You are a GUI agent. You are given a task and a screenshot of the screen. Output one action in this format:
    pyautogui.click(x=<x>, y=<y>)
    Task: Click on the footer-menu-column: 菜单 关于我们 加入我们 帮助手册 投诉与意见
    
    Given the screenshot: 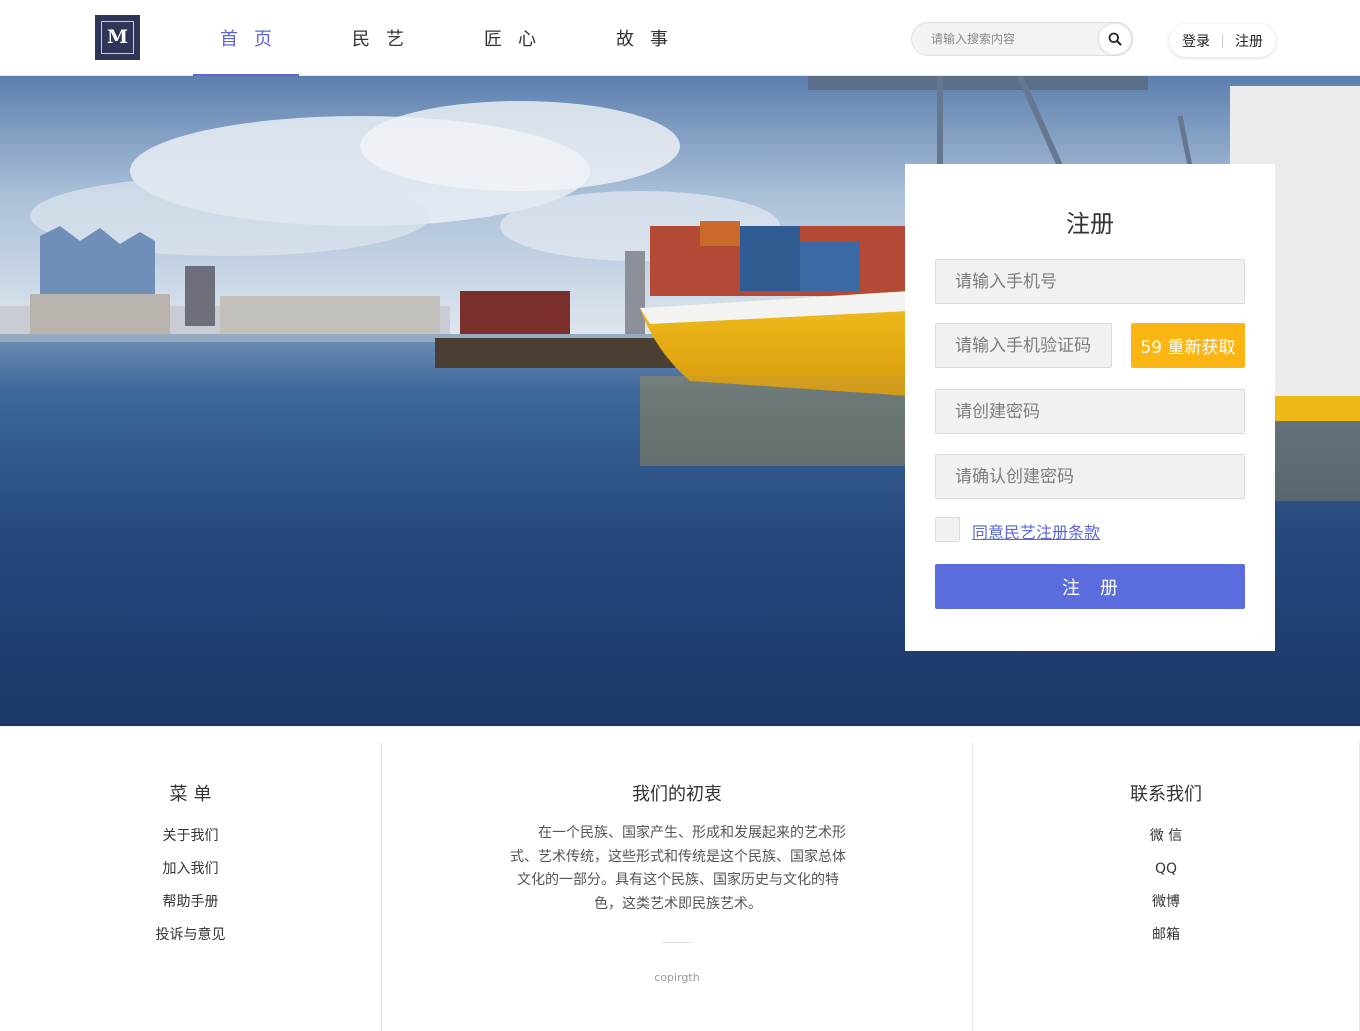 What is the action you would take?
    pyautogui.click(x=191, y=886)
    